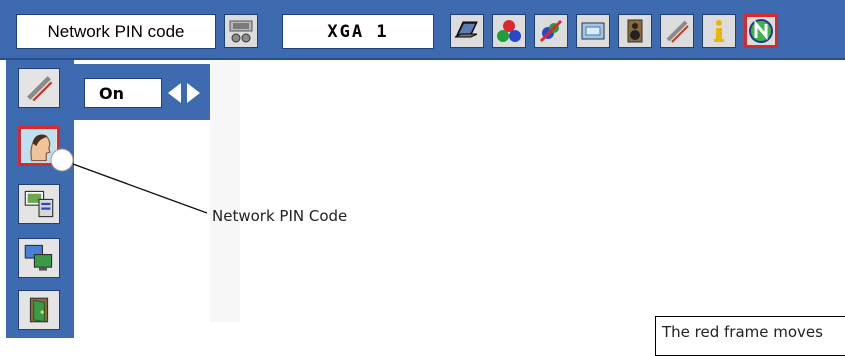 The image size is (845, 356). What do you see at coordinates (750, 336) in the screenshot?
I see `note-box: The red frame moves` at bounding box center [750, 336].